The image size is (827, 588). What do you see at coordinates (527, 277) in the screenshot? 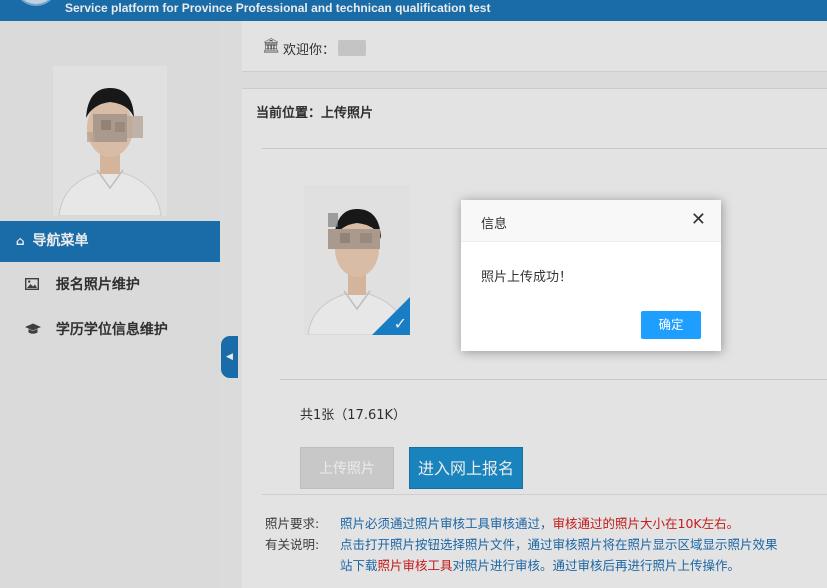
I see `dialog-message: 照片上传成功！` at bounding box center [527, 277].